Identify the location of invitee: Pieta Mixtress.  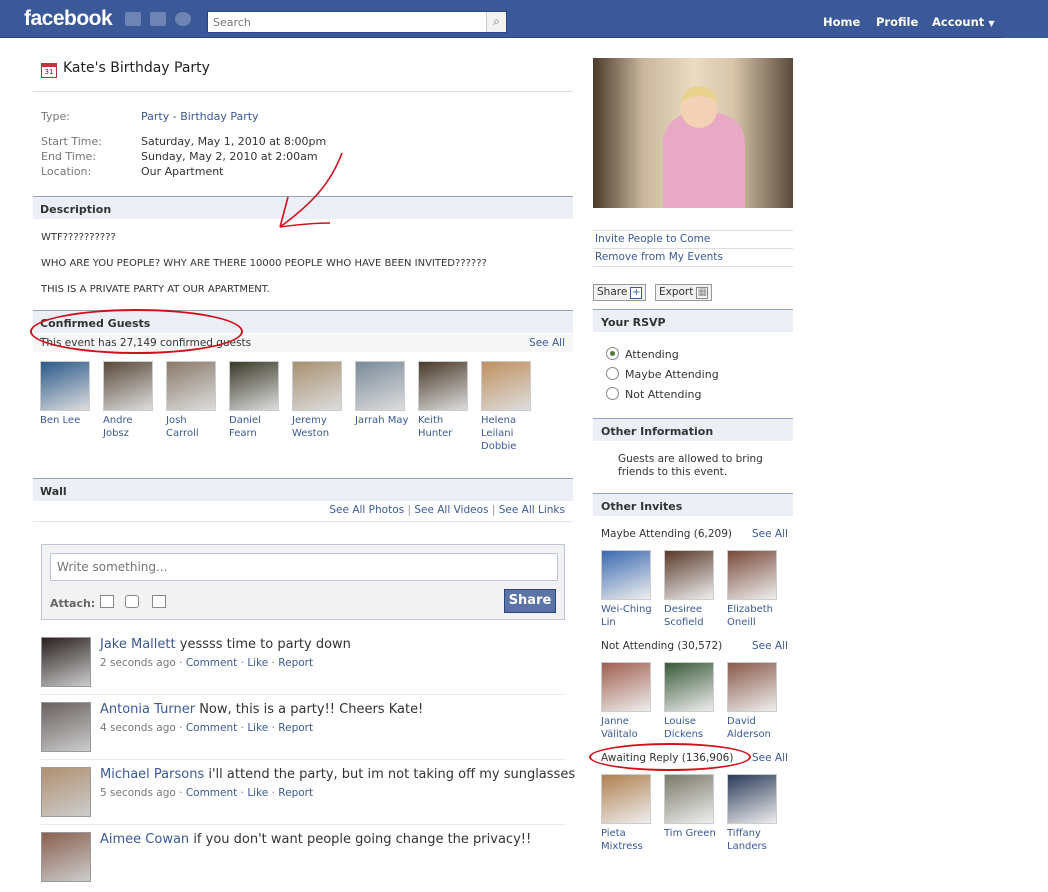
(629, 813).